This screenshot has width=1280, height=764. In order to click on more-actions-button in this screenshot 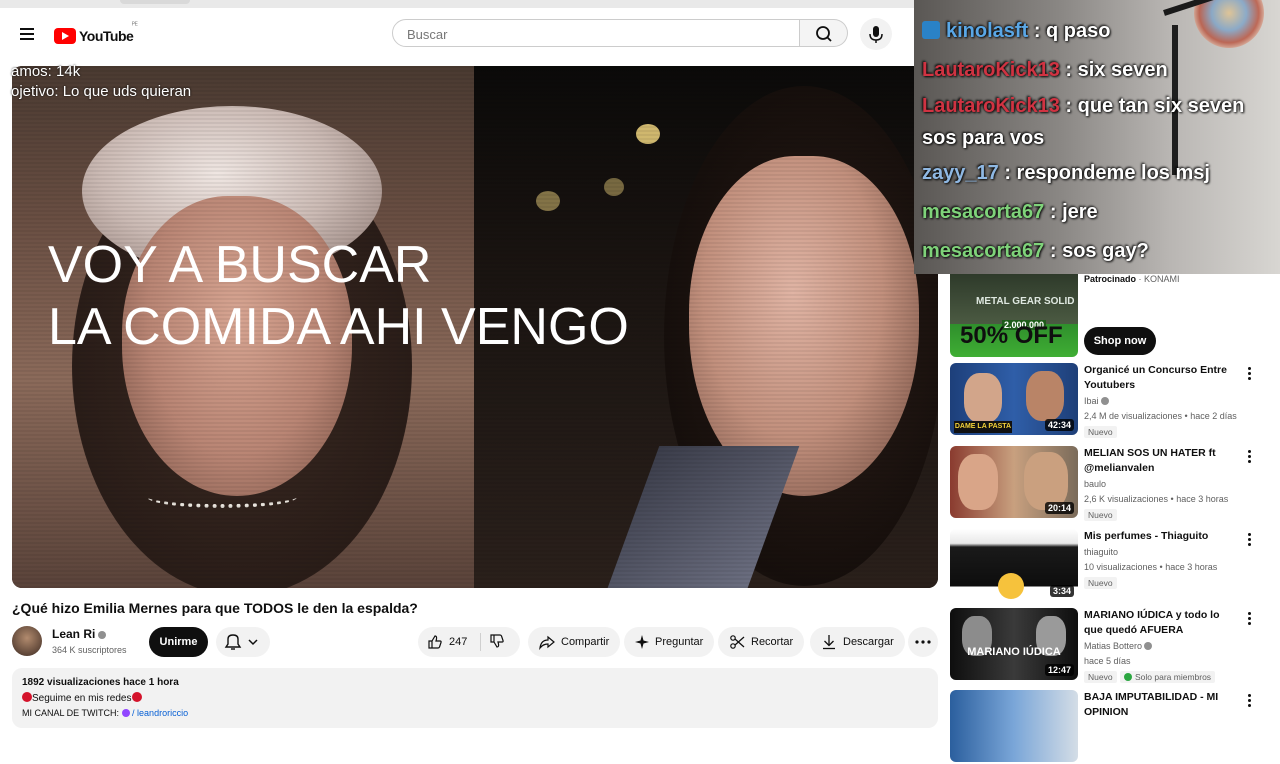, I will do `click(923, 642)`.